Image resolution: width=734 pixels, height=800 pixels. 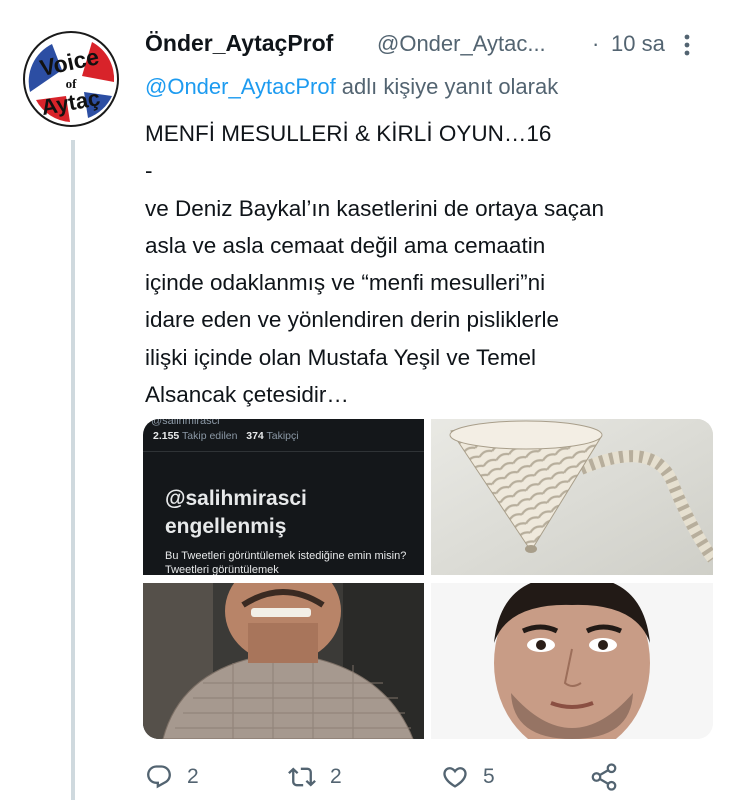 I want to click on share-button, so click(x=604, y=777).